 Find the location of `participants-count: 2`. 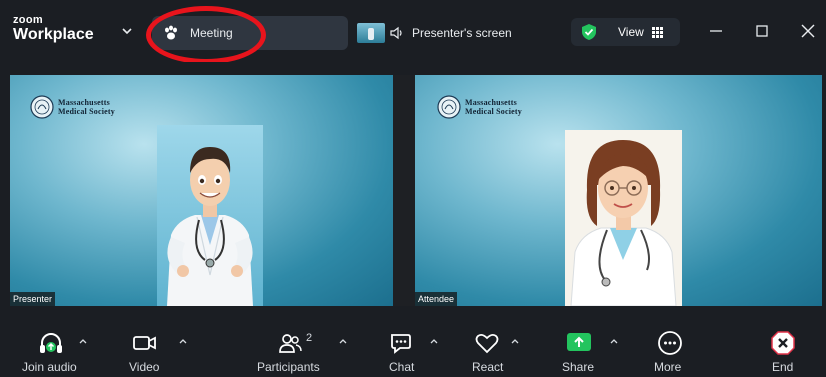

participants-count: 2 is located at coordinates (309, 338).